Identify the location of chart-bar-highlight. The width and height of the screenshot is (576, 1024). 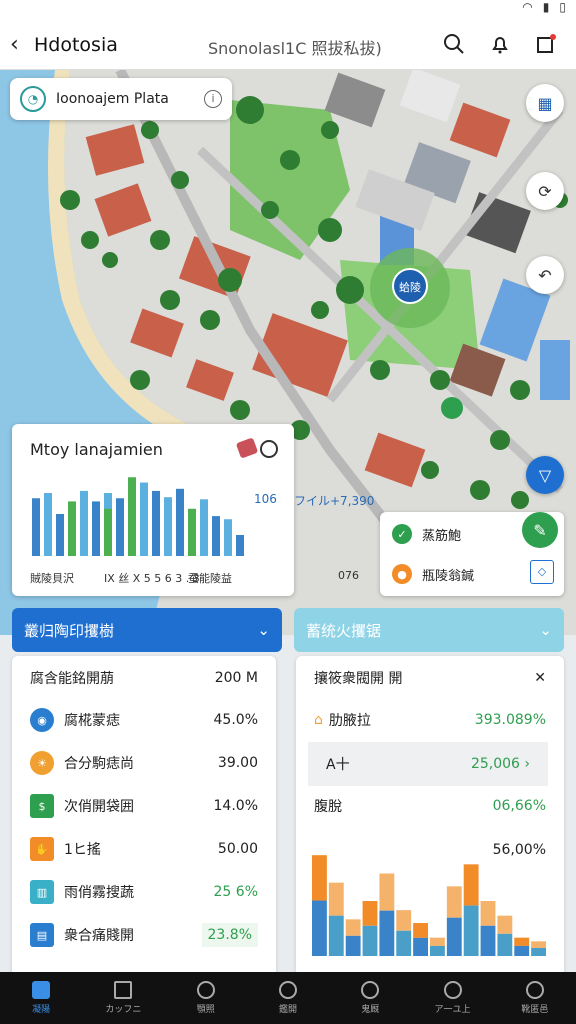
(132, 516).